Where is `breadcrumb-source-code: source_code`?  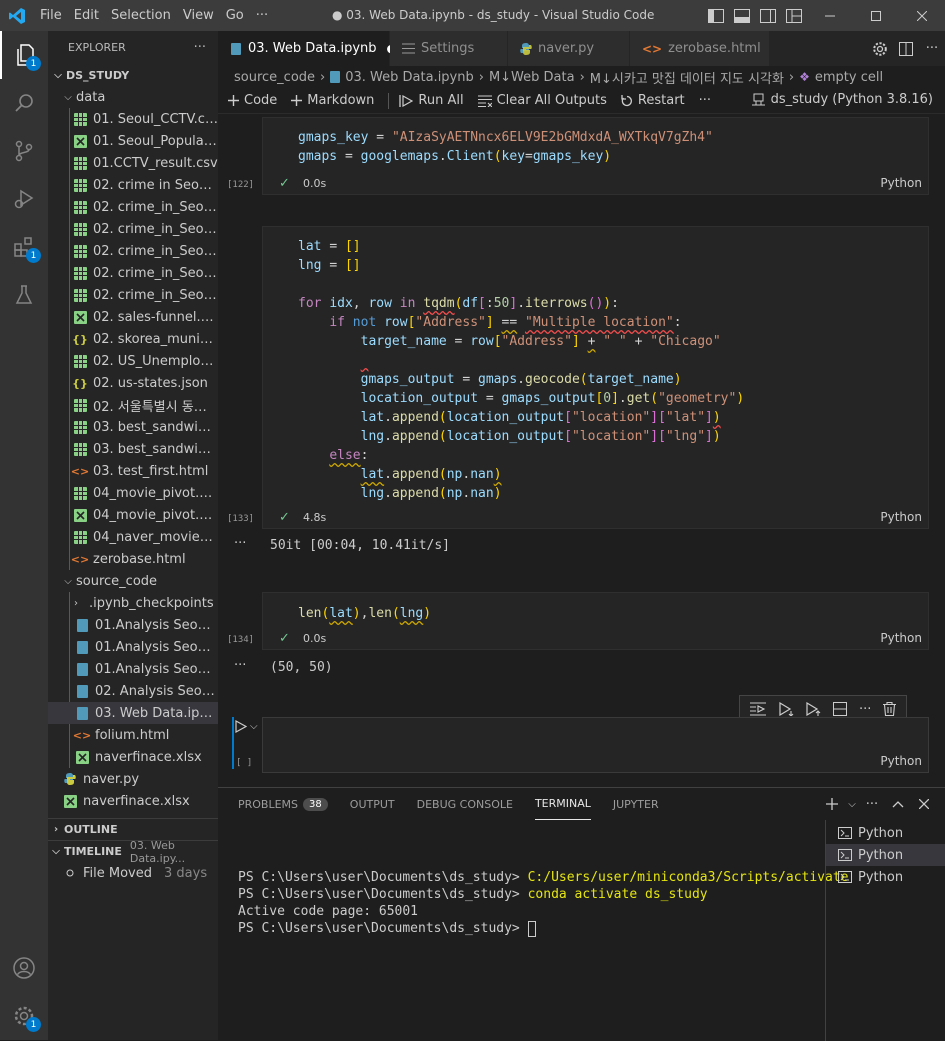 breadcrumb-source-code: source_code is located at coordinates (274, 77).